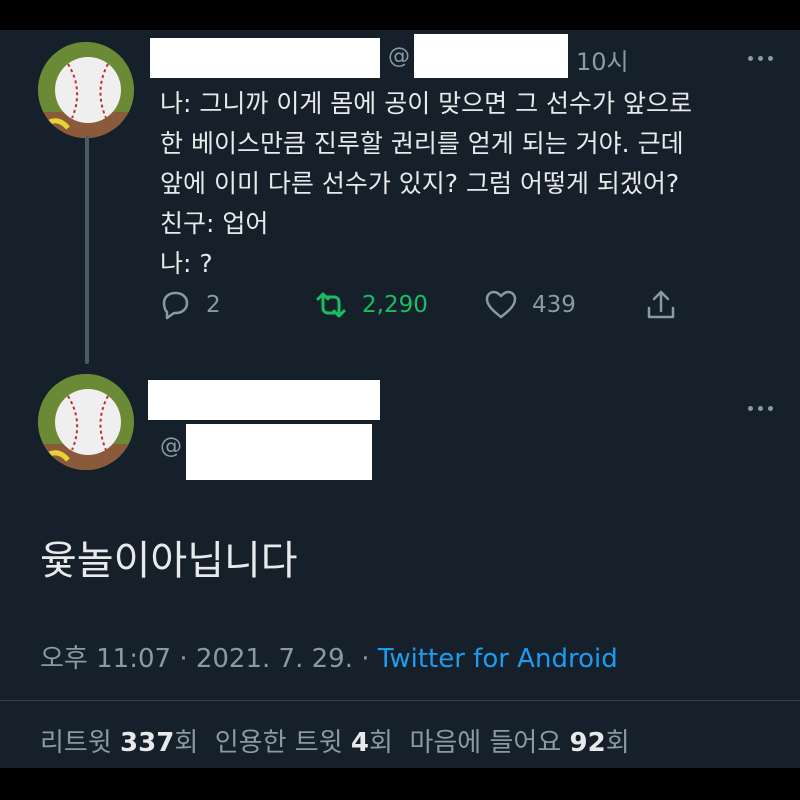  Describe the element at coordinates (186, 263) in the screenshot. I see `tweet-line: 나: ?` at that location.